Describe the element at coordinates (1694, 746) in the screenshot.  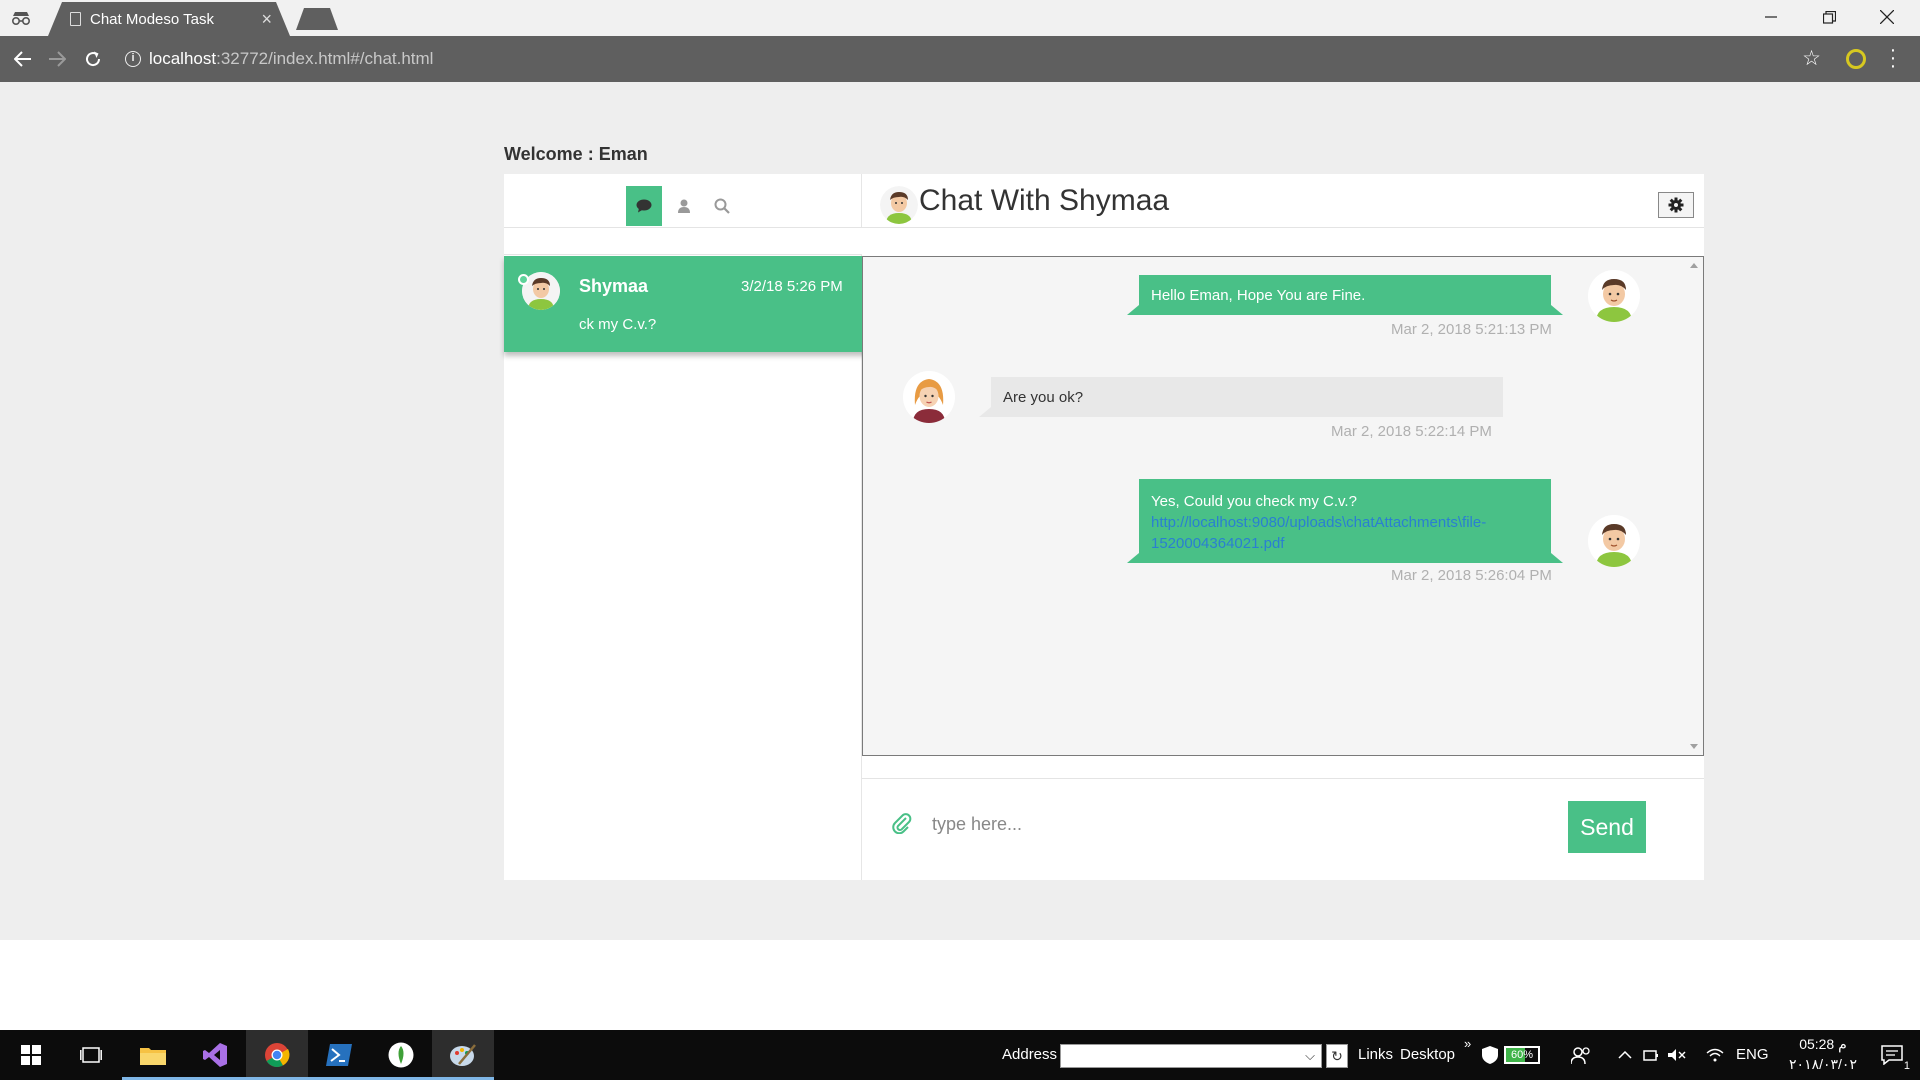
I see `scroll-down-arrow-icon` at that location.